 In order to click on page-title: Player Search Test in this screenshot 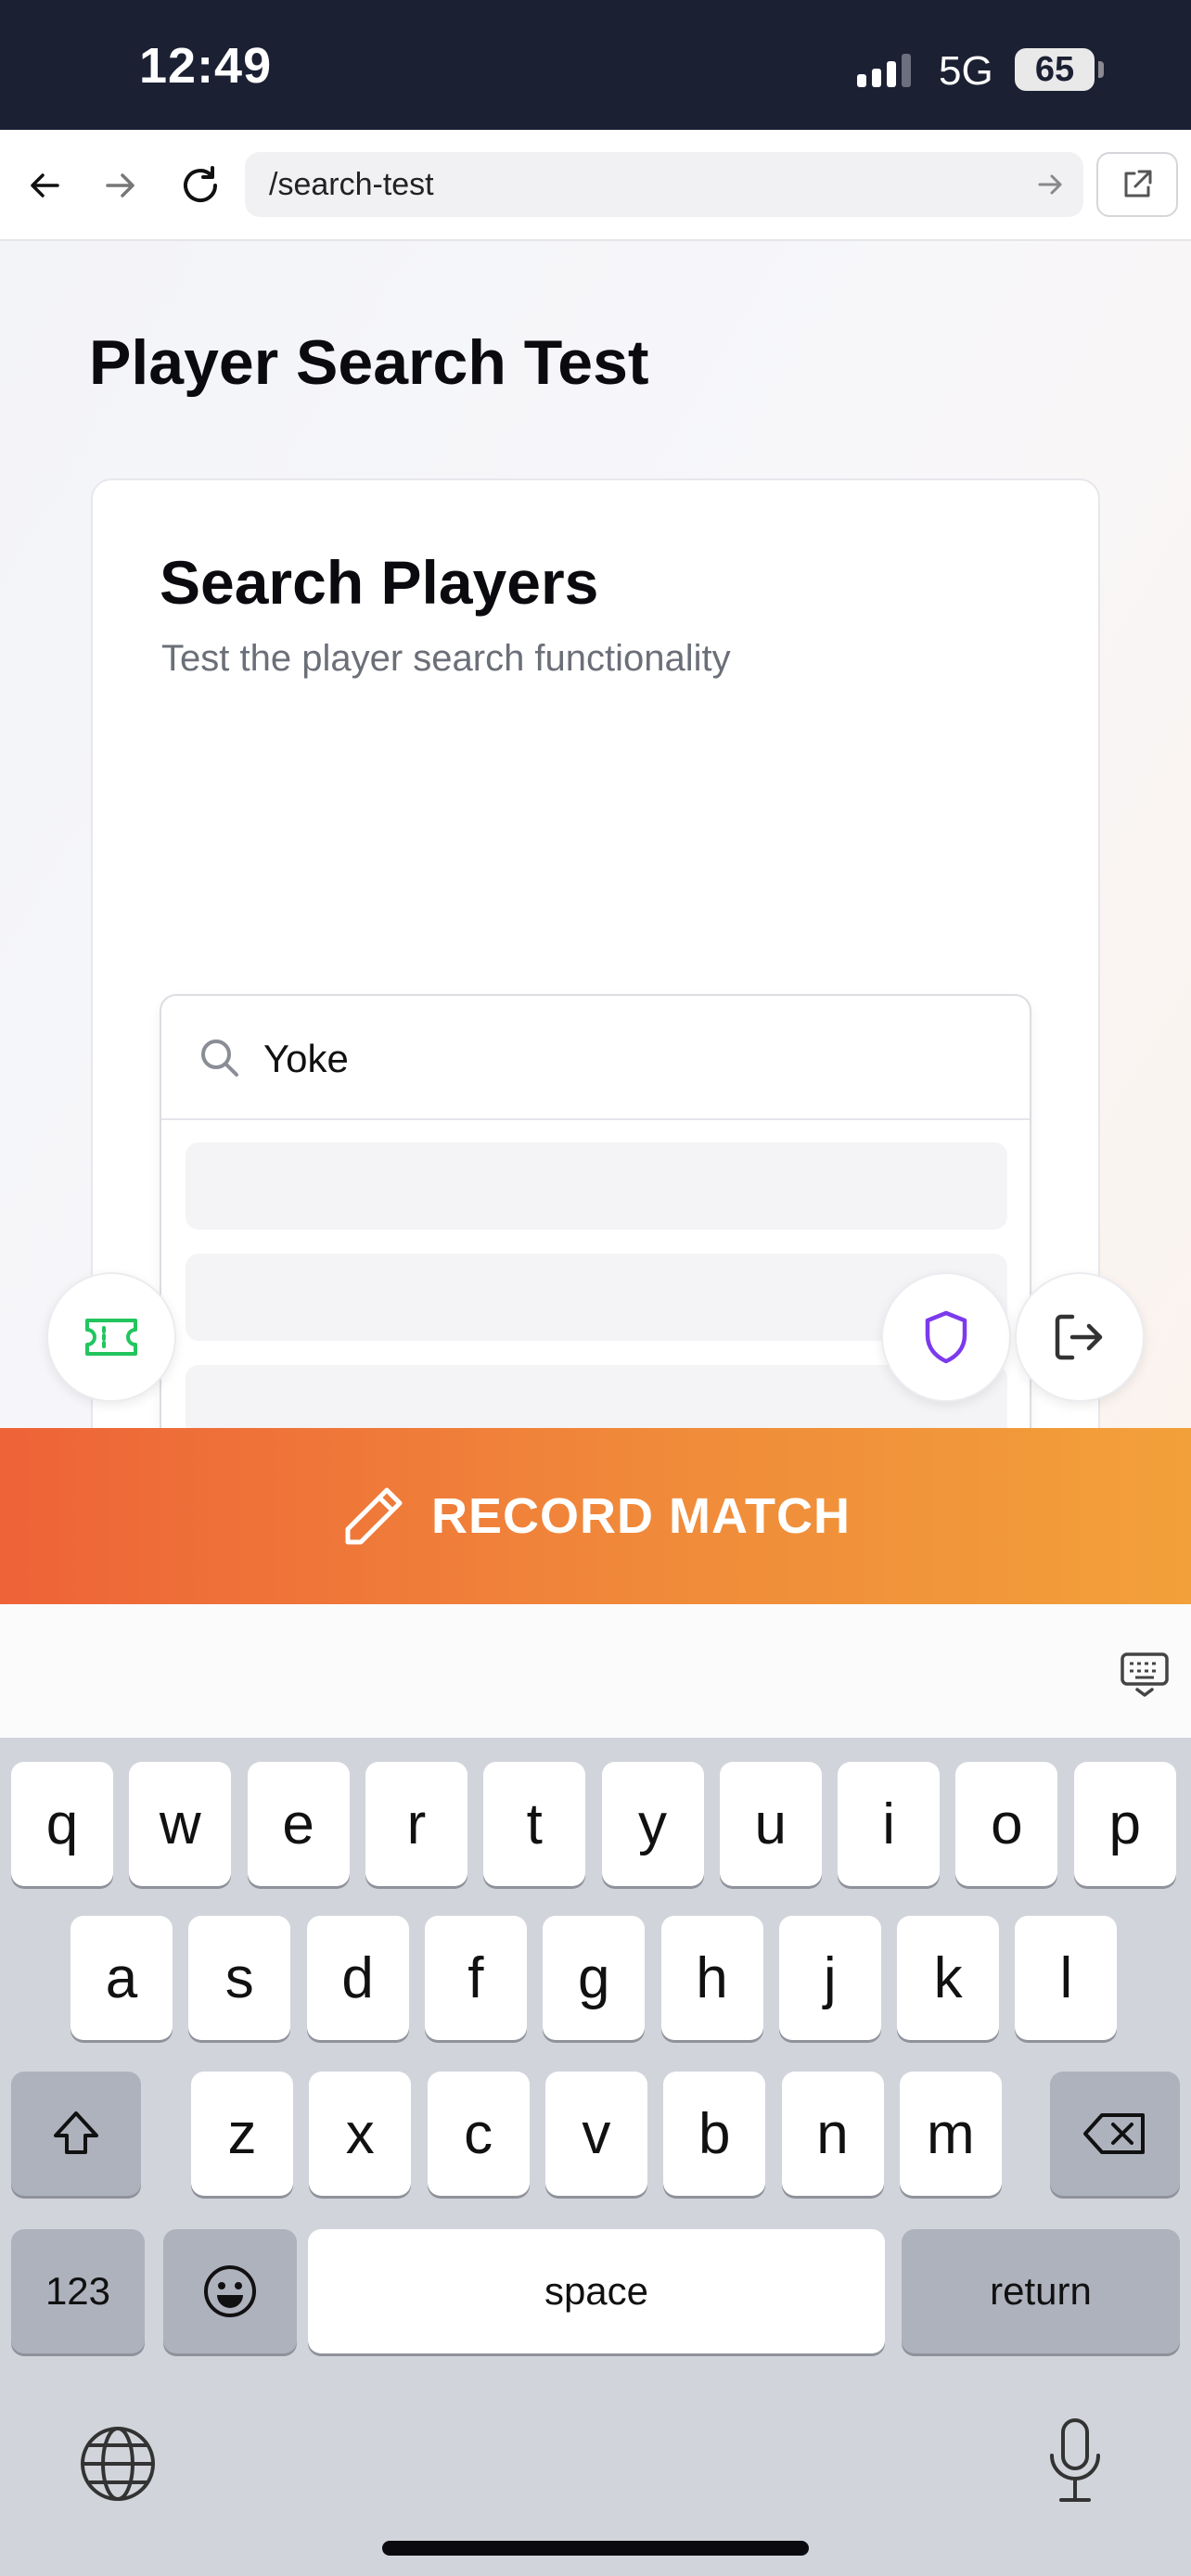, I will do `click(369, 363)`.